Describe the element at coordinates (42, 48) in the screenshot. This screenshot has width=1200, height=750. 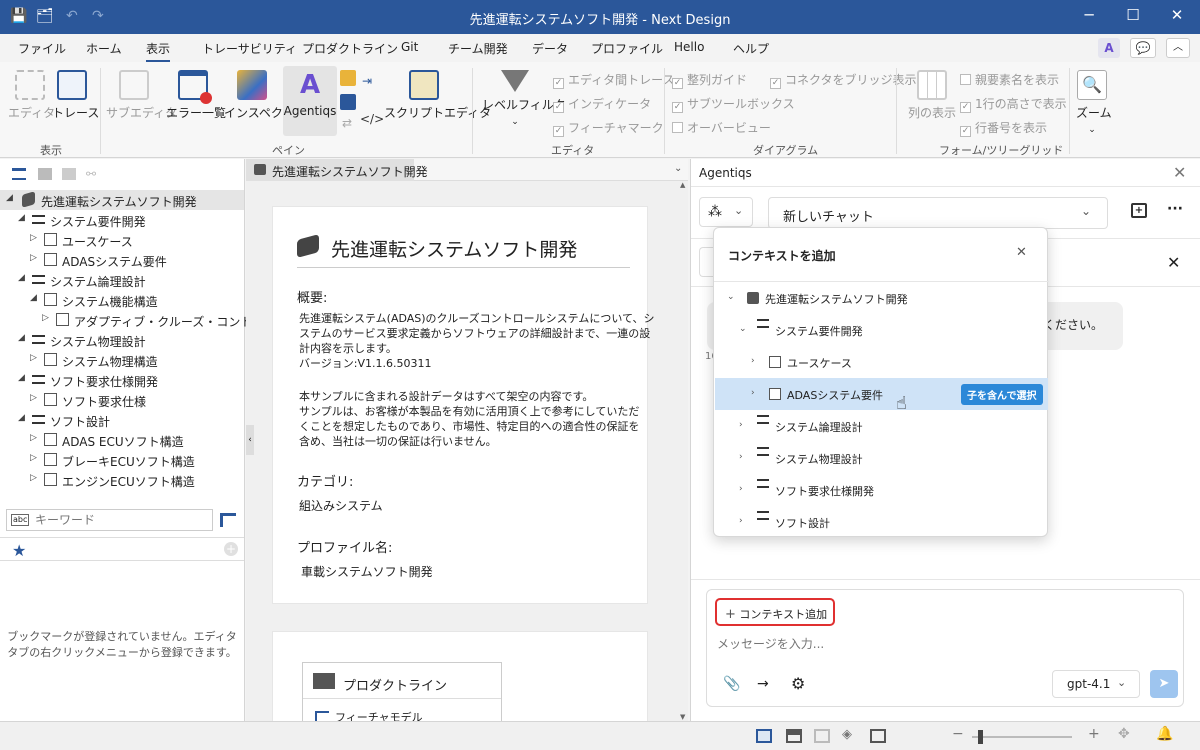
I see `menu-file: ファイル` at that location.